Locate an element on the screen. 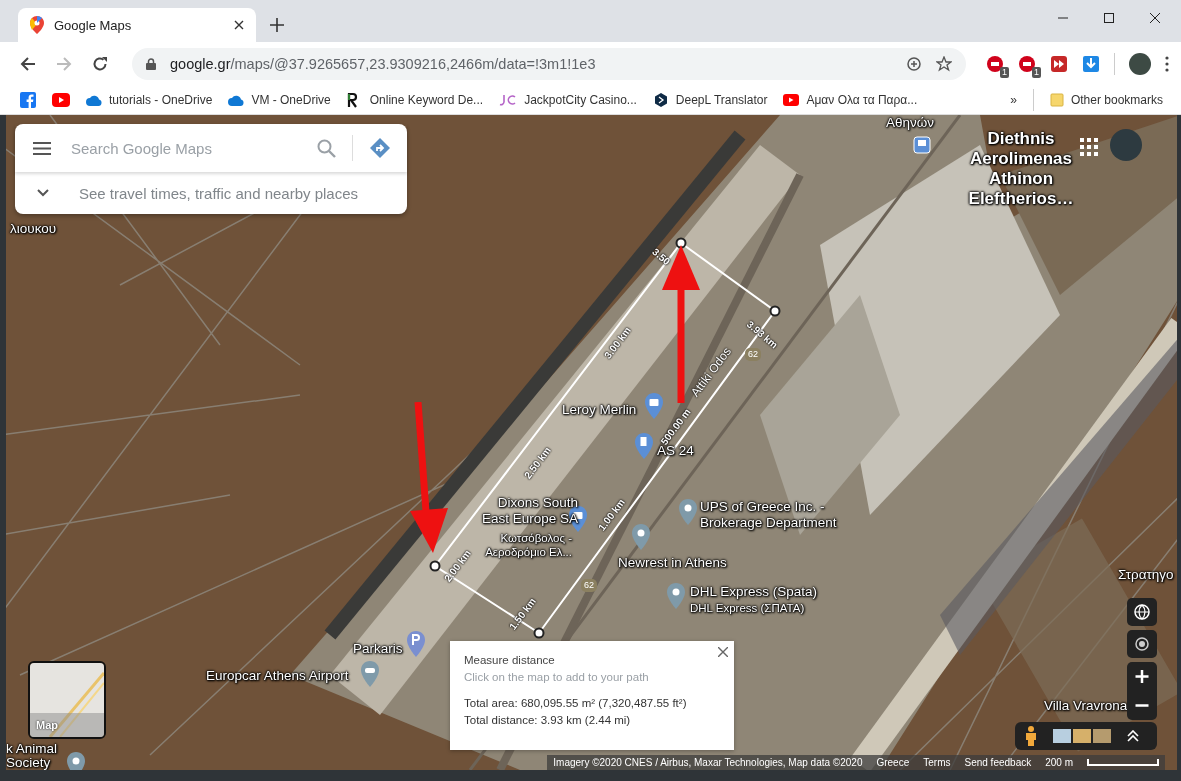  bookmark-item: tutorials - OneDrive is located at coordinates (149, 100).